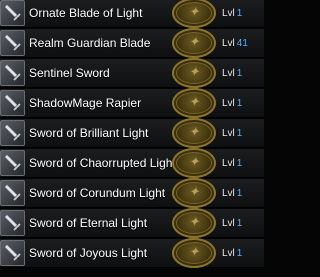  I want to click on item-name: Sword of Chaorrupted Light, so click(102, 163).